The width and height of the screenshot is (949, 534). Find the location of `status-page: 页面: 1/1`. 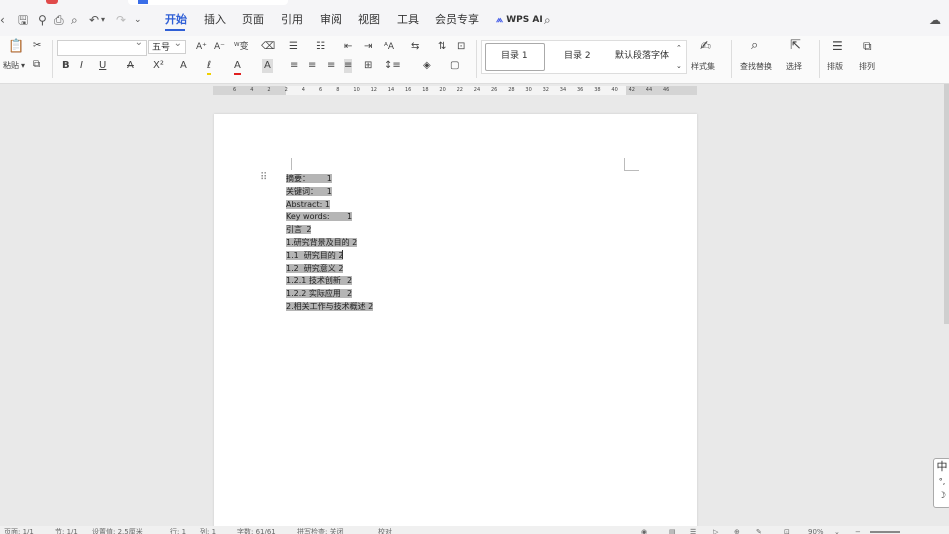

status-page: 页面: 1/1 is located at coordinates (19, 530).